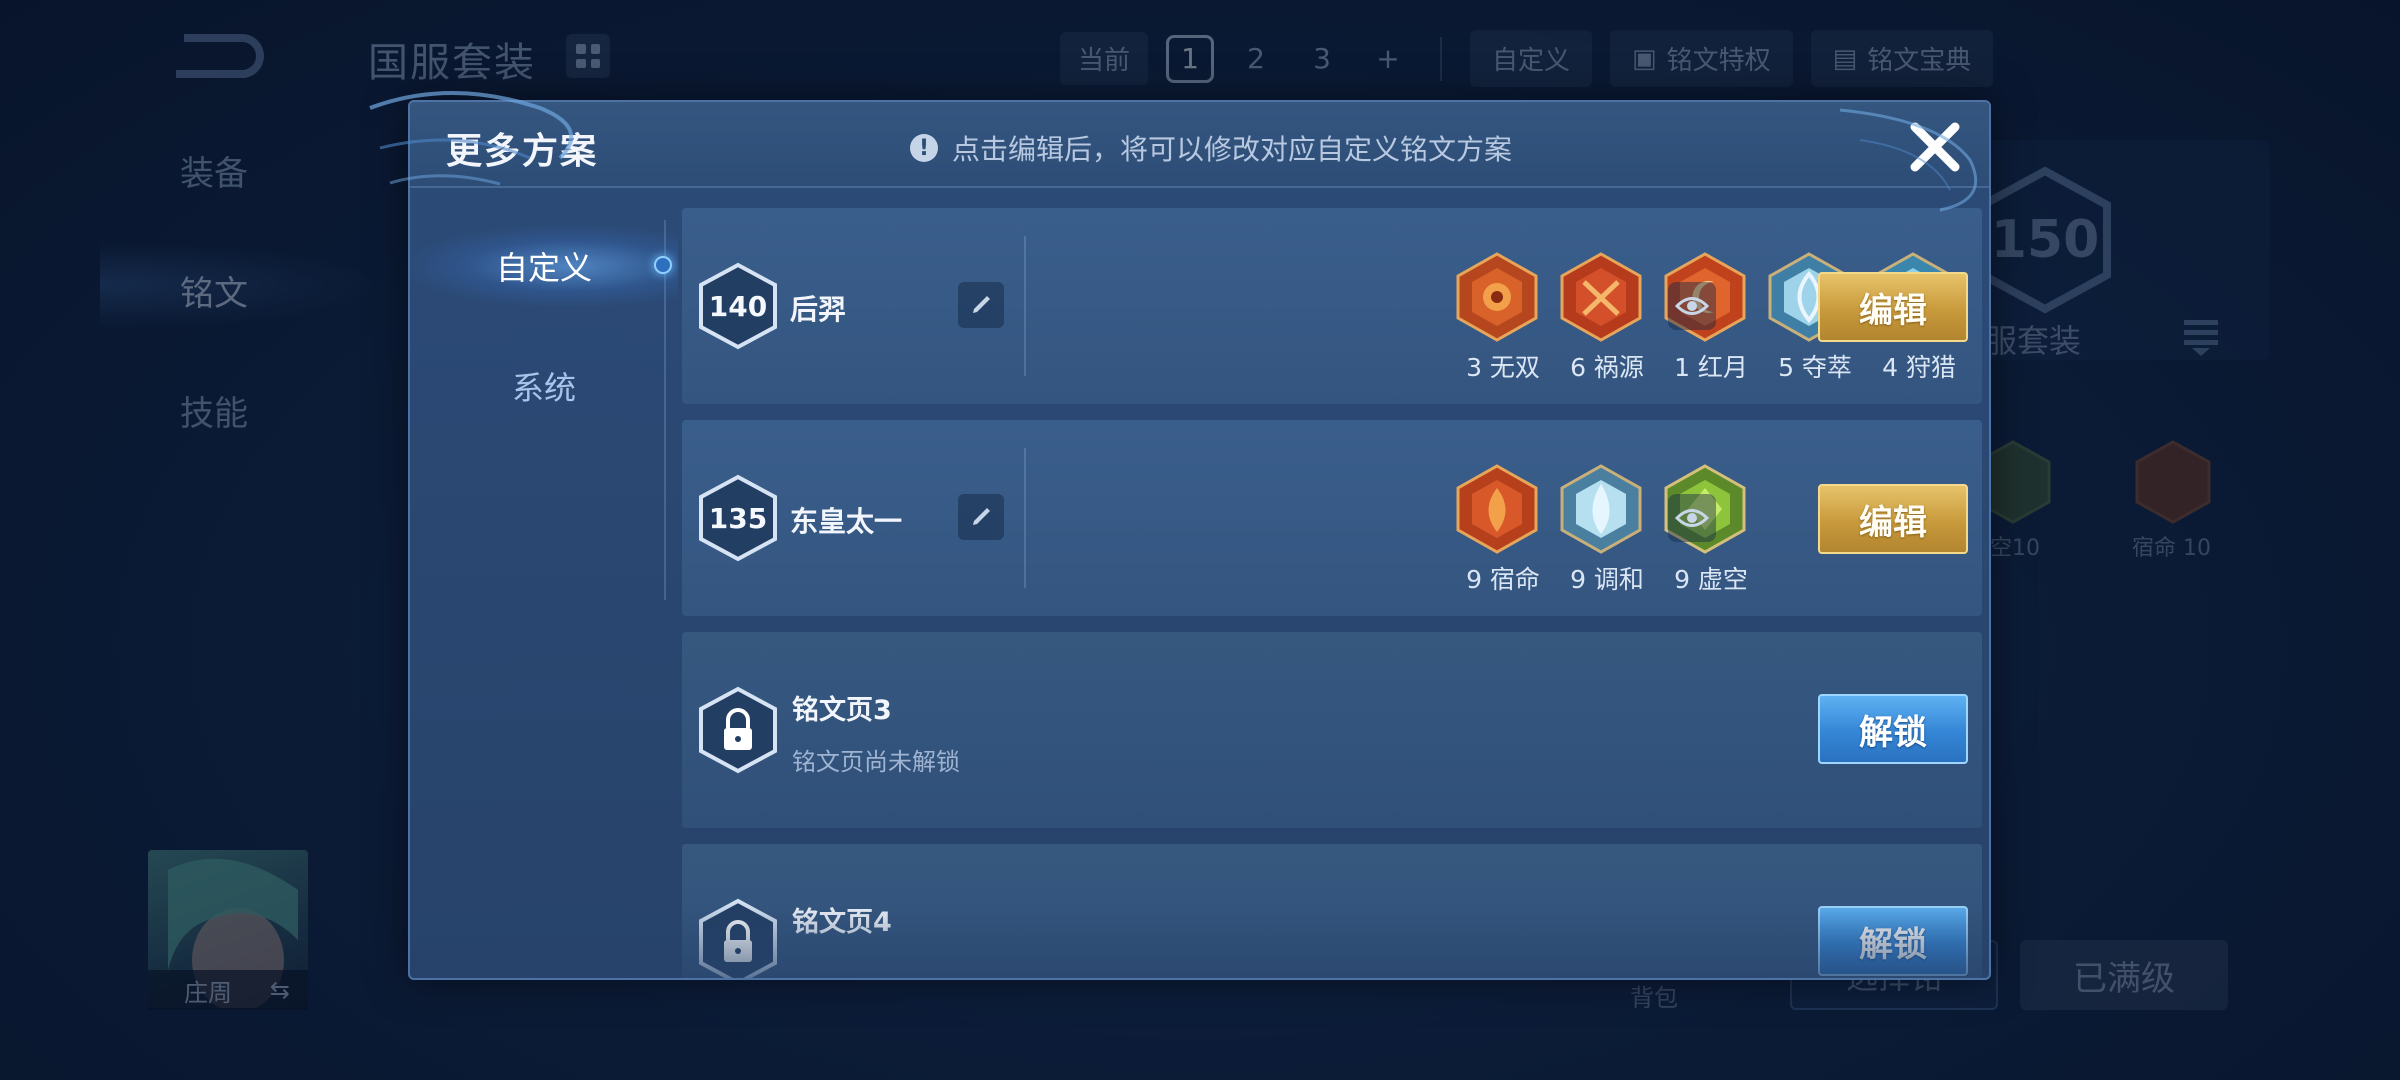 This screenshot has width=2400, height=1080. I want to click on rune-item: 9 调和, so click(1603, 529).